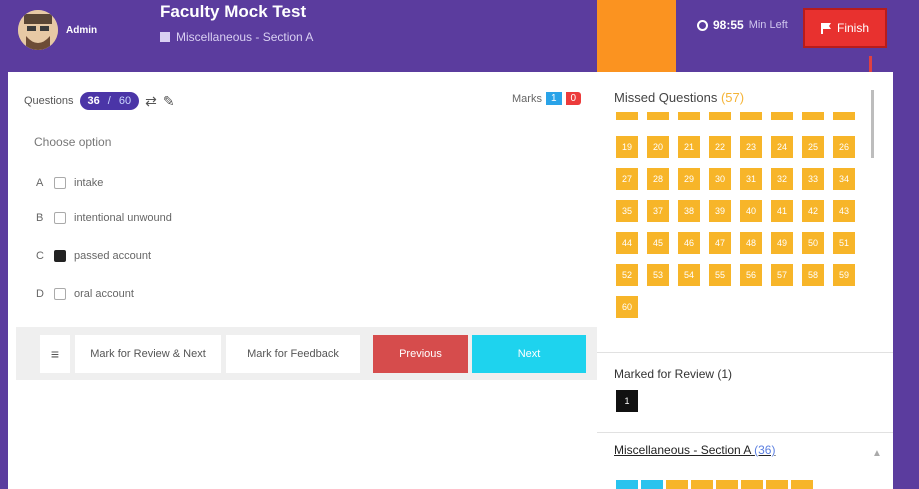  What do you see at coordinates (169, 101) in the screenshot?
I see `pencil-icon: ✎` at bounding box center [169, 101].